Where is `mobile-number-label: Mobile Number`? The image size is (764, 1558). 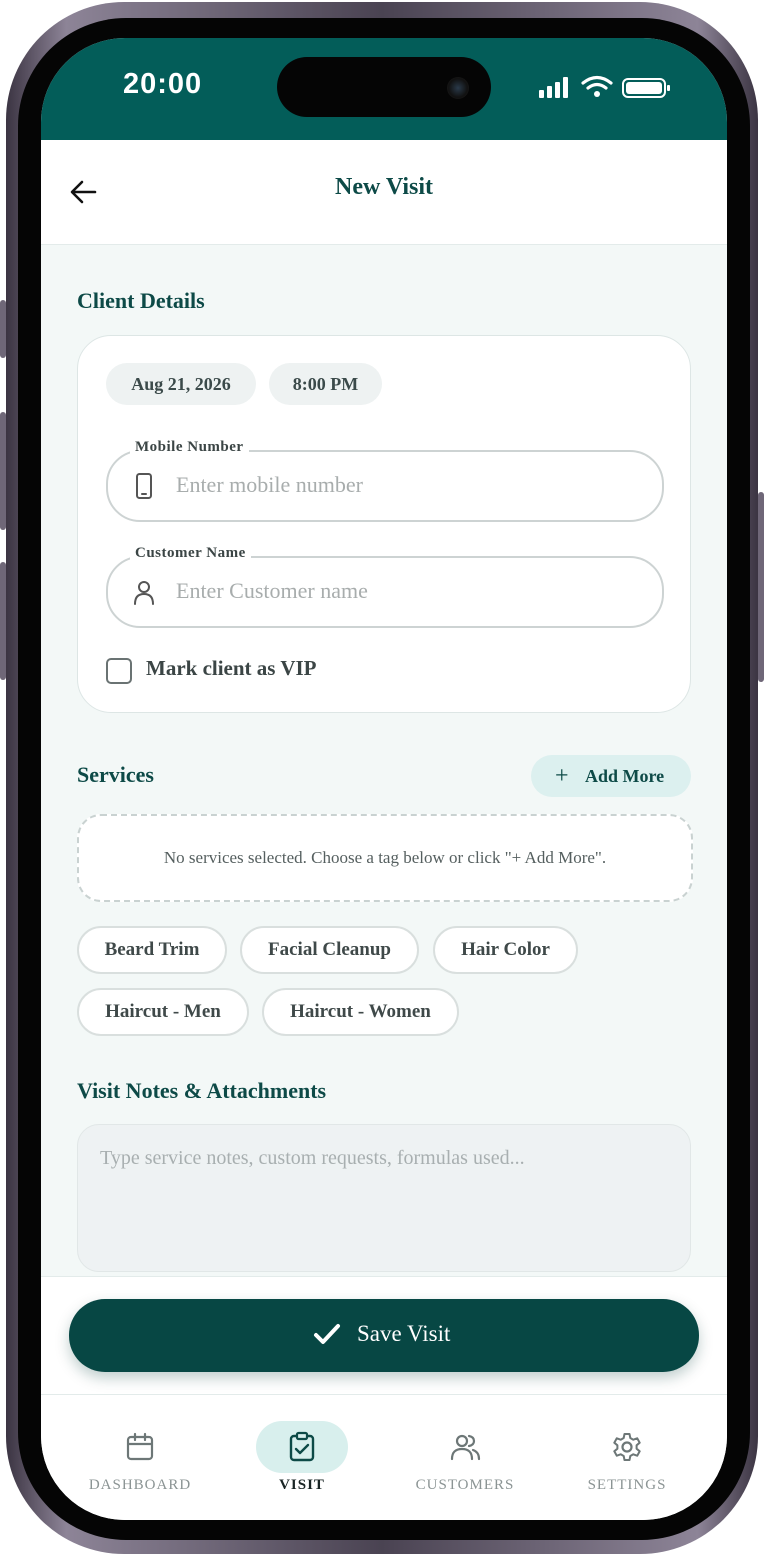
mobile-number-label: Mobile Number is located at coordinates (189, 447).